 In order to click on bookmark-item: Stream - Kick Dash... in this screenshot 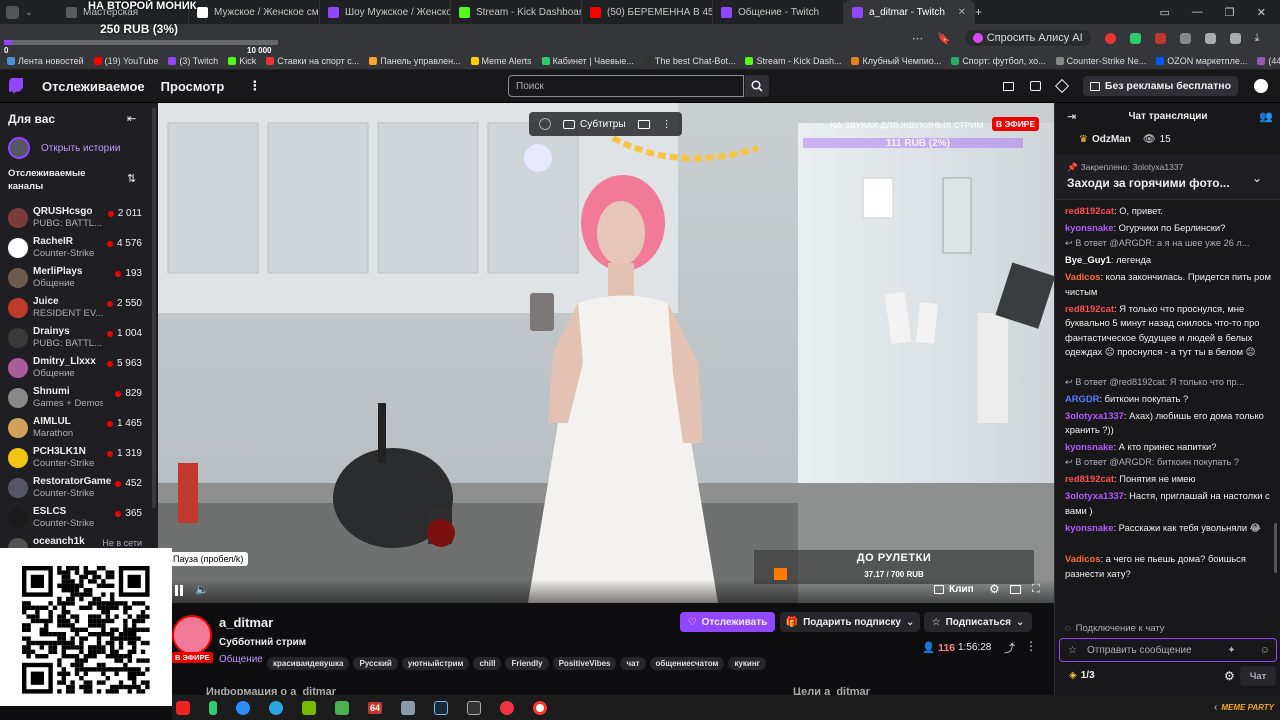, I will do `click(793, 61)`.